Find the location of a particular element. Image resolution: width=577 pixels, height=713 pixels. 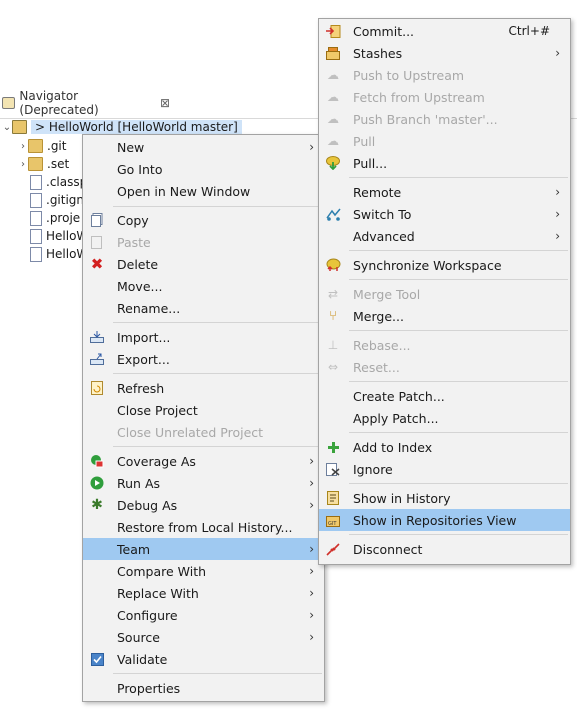

tree-item-label: .set is located at coordinates (58, 164).